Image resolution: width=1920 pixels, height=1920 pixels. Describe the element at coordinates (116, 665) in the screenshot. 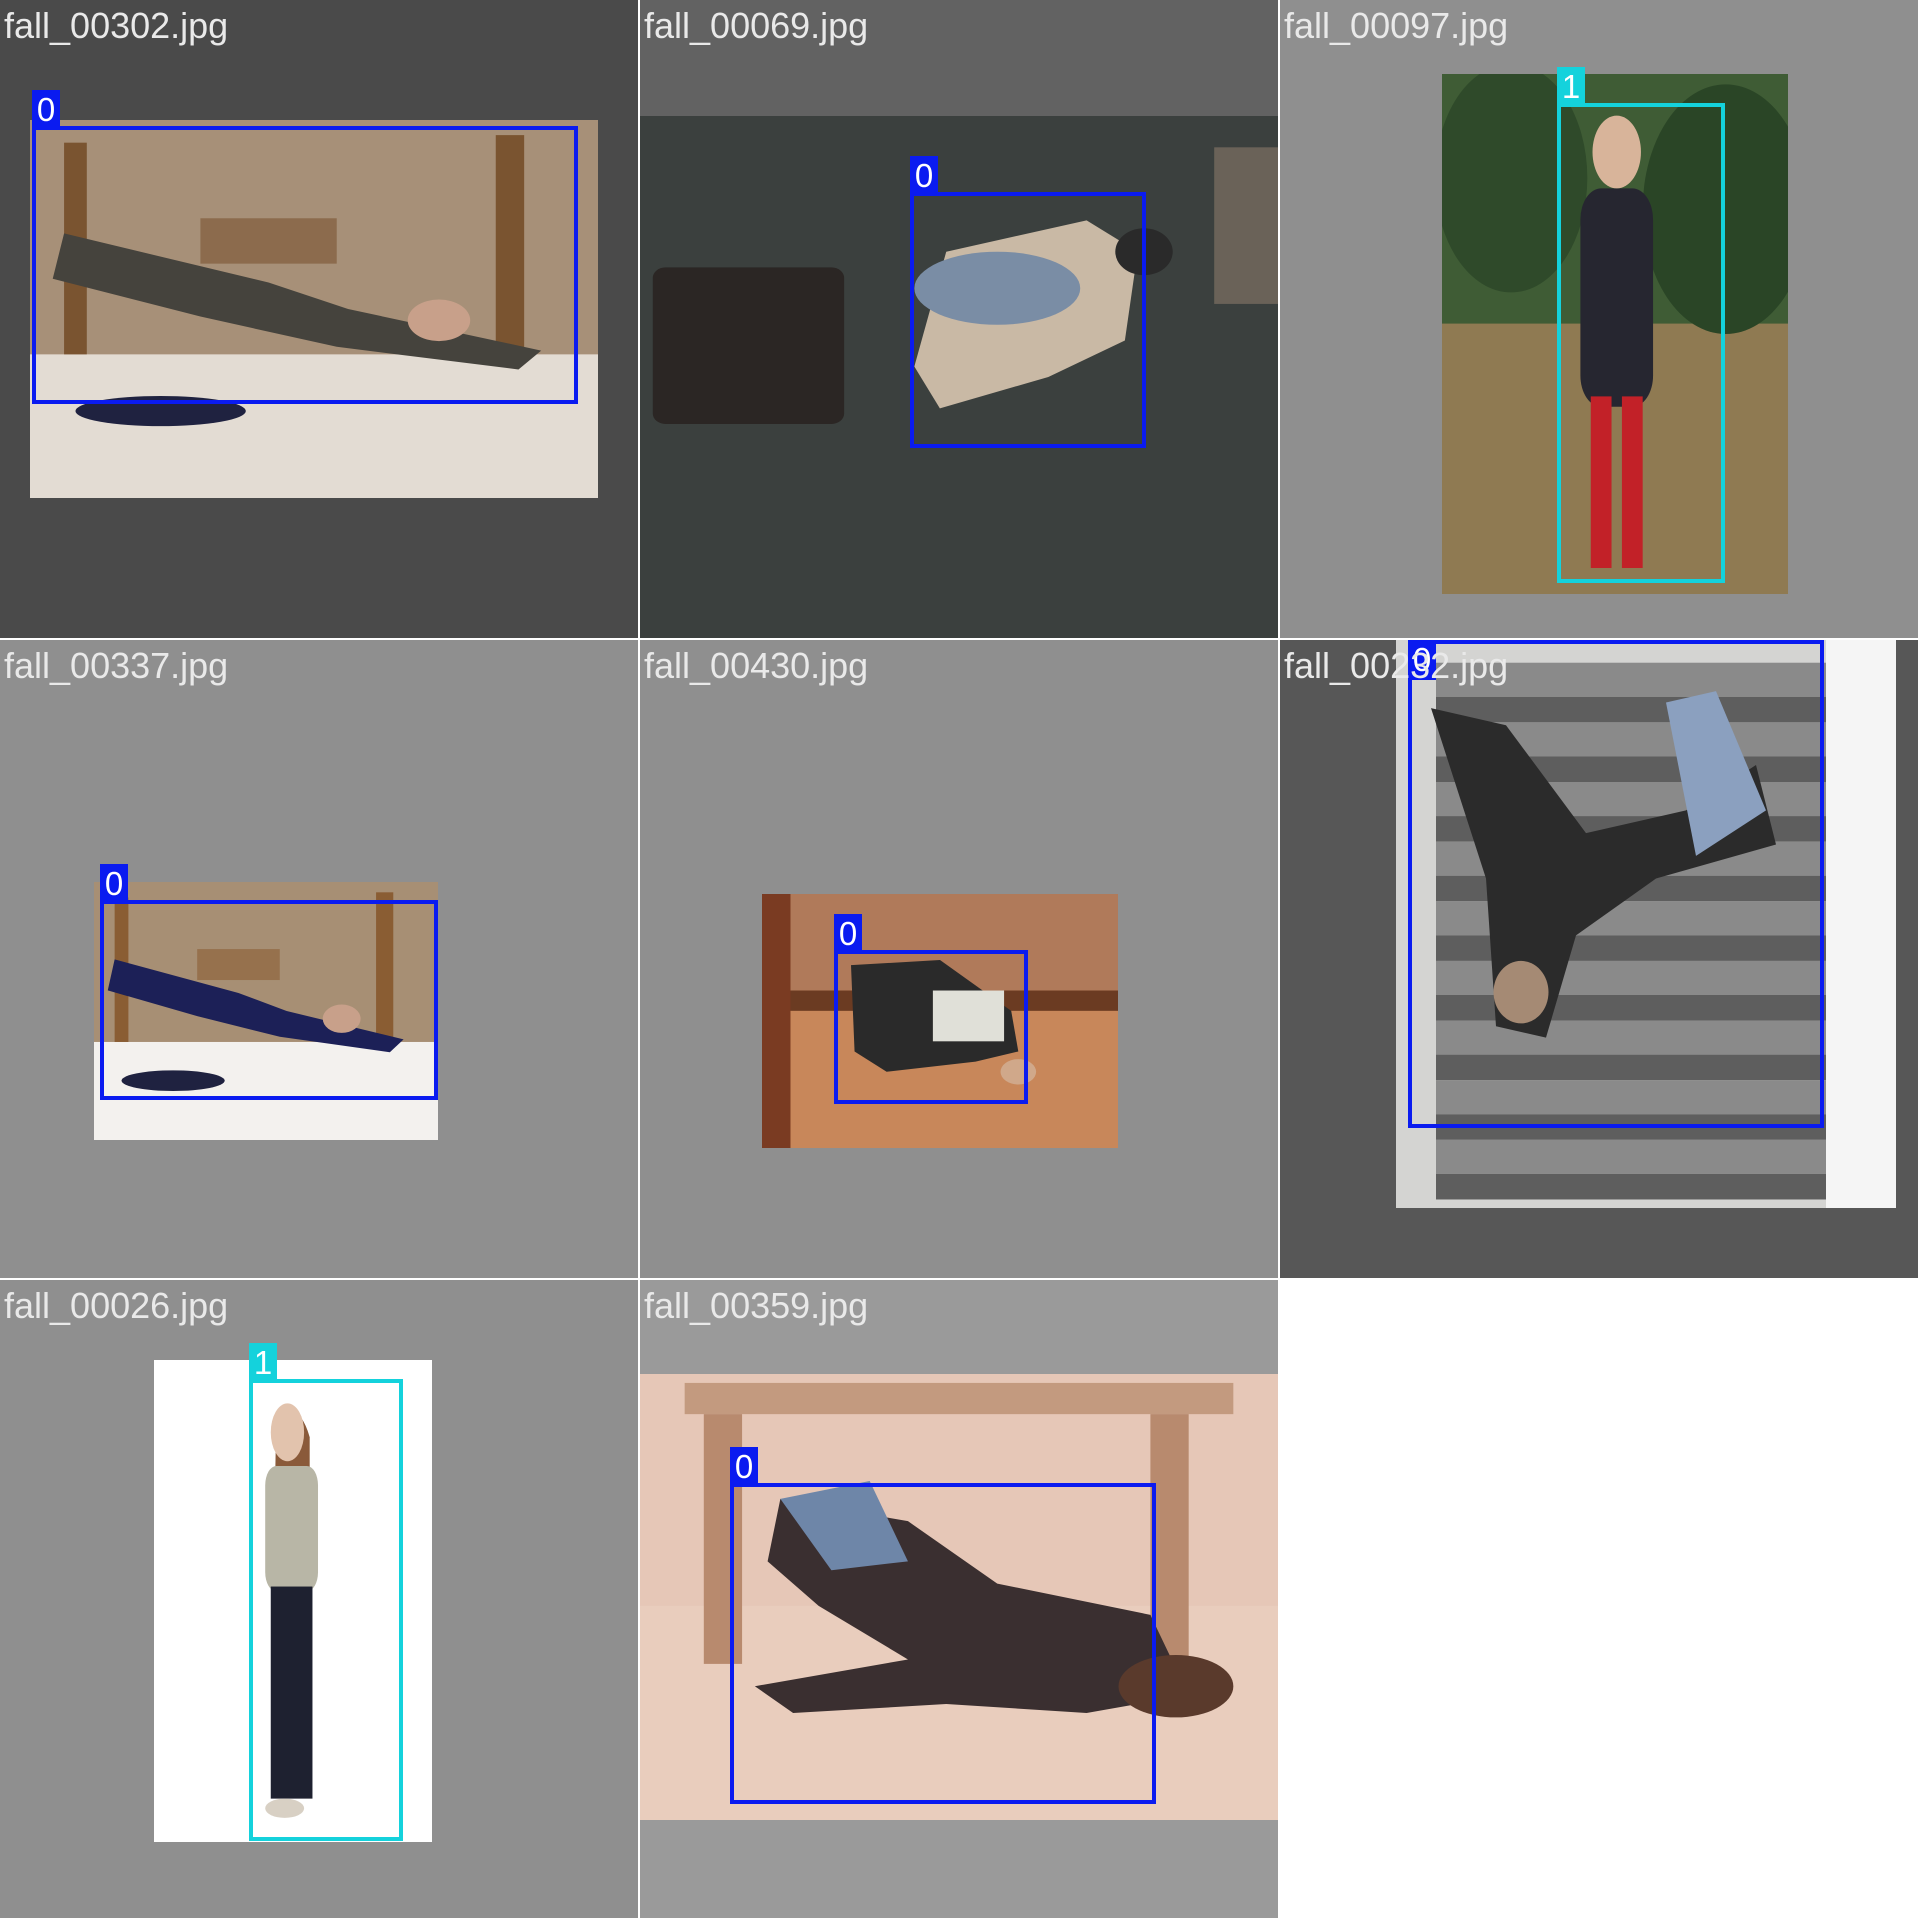

I see `filename-label: fall_00337.jpg` at that location.